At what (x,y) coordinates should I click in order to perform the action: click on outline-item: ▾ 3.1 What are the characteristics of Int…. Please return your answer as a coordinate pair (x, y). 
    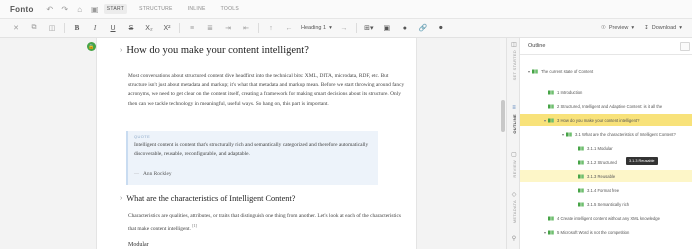
    Looking at the image, I should click on (606, 134).